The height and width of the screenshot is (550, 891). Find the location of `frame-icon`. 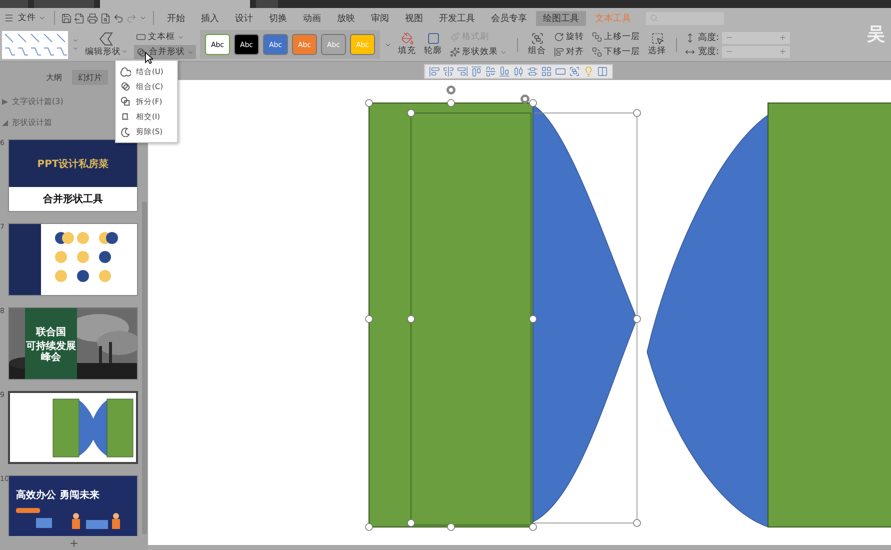

frame-icon is located at coordinates (560, 71).